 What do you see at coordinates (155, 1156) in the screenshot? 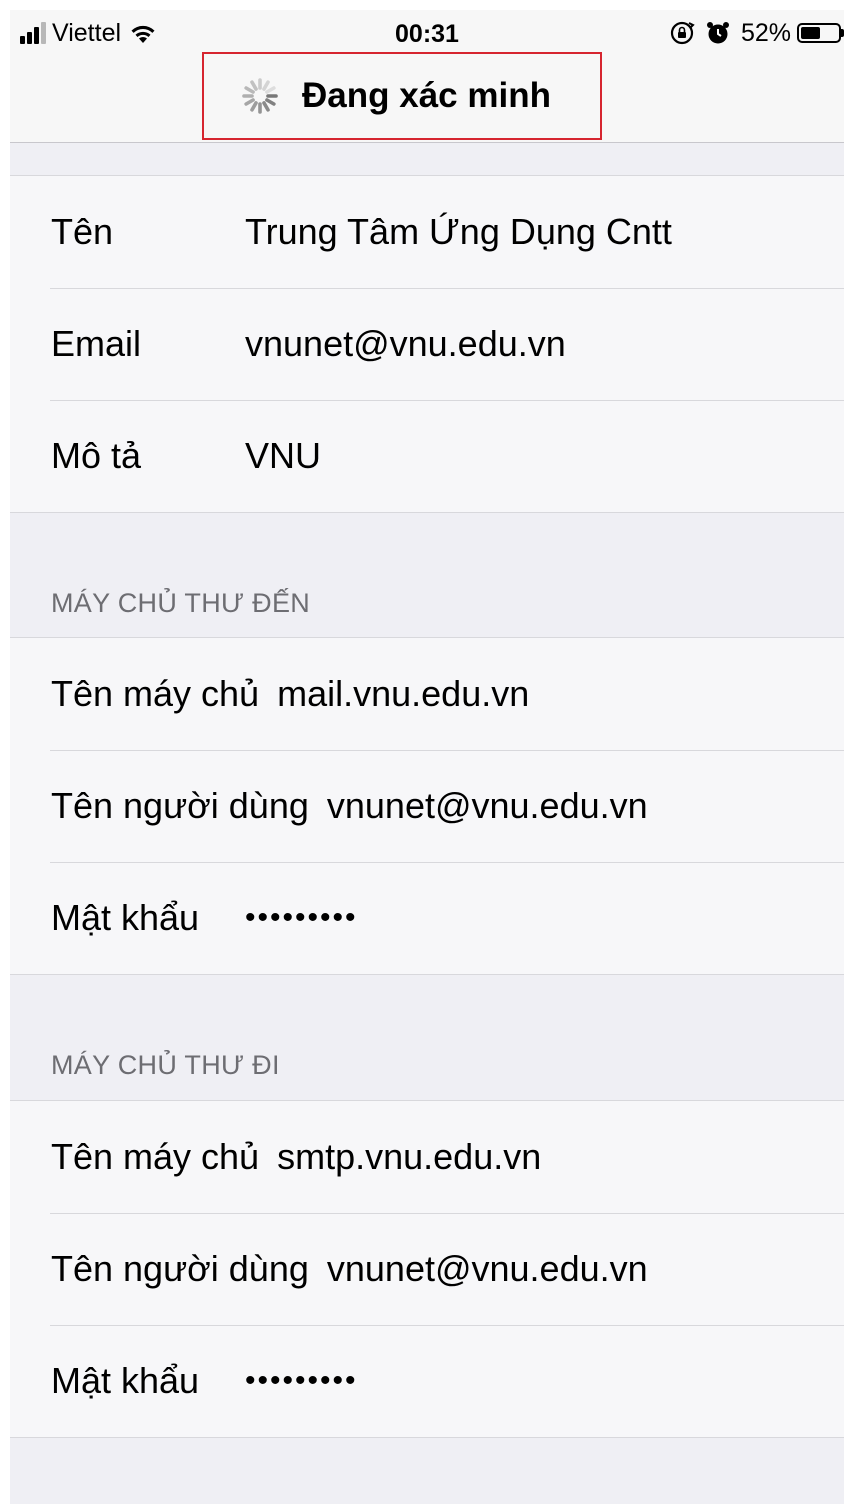
I see `outgoing-hostname-label: Tên máy chủ` at bounding box center [155, 1156].